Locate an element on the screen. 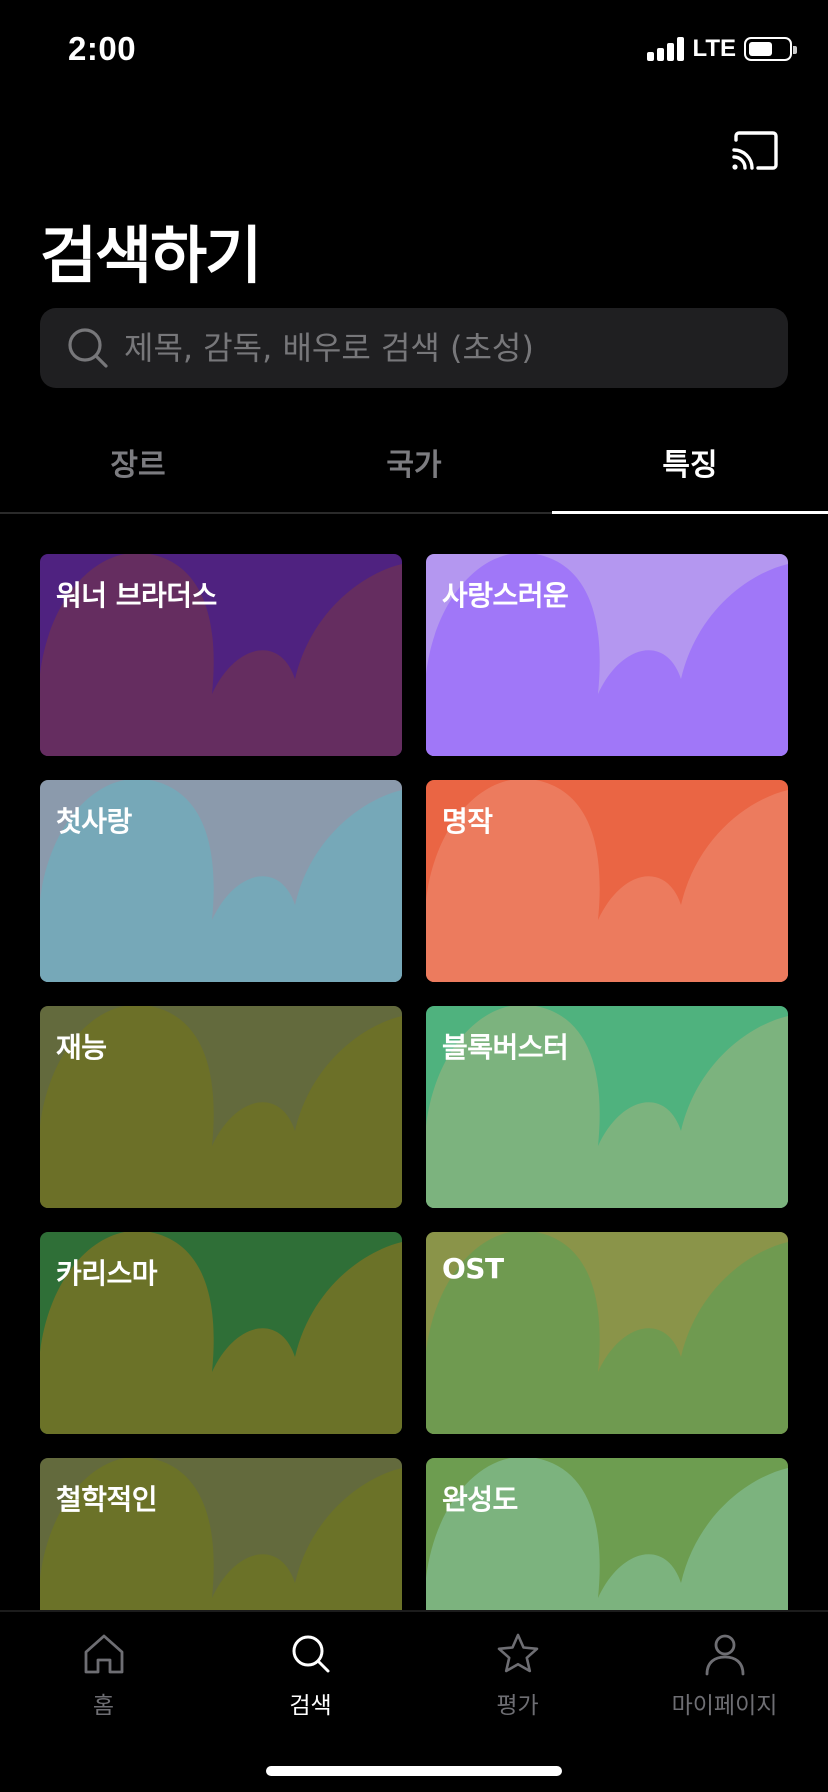 This screenshot has height=1792, width=828. feature-card: 명작 is located at coordinates (607, 881).